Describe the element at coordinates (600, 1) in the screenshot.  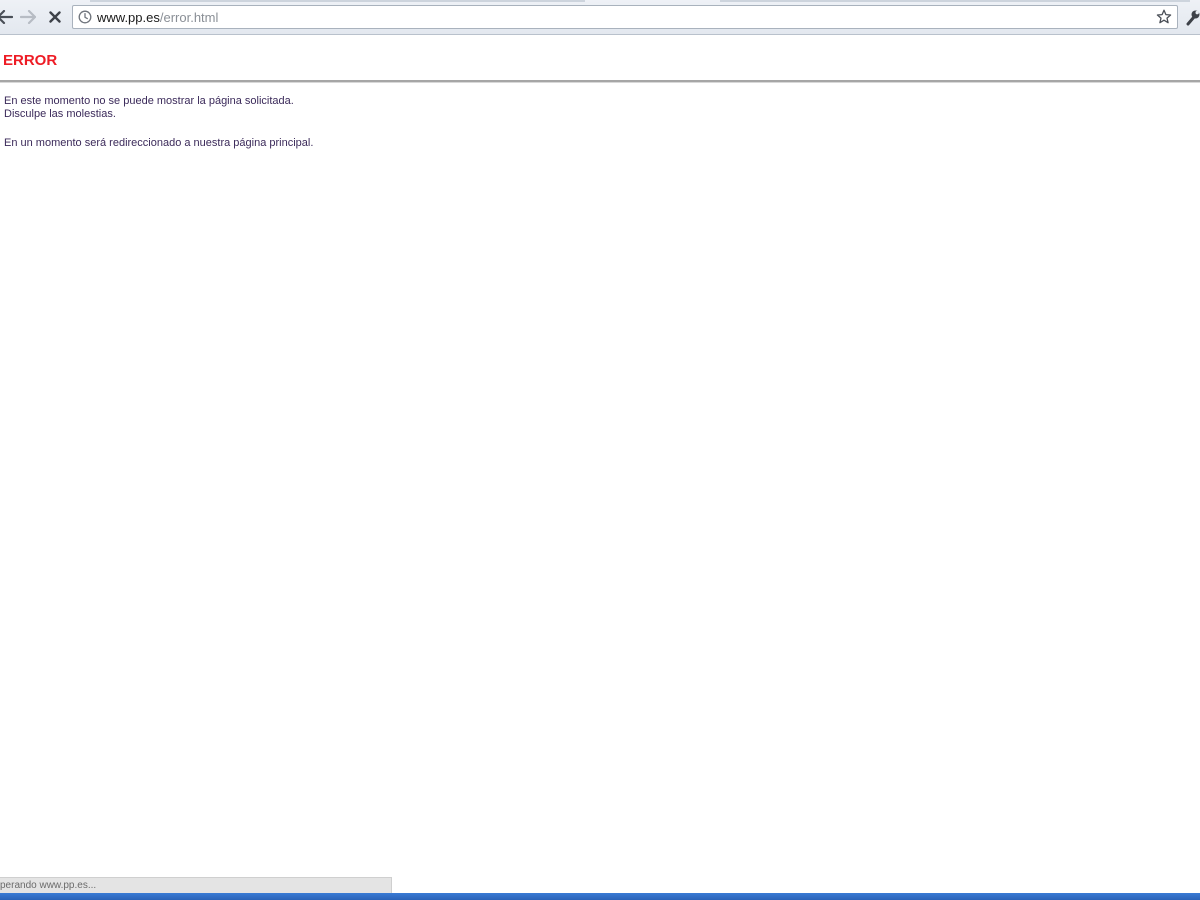
I see `tab-strip` at that location.